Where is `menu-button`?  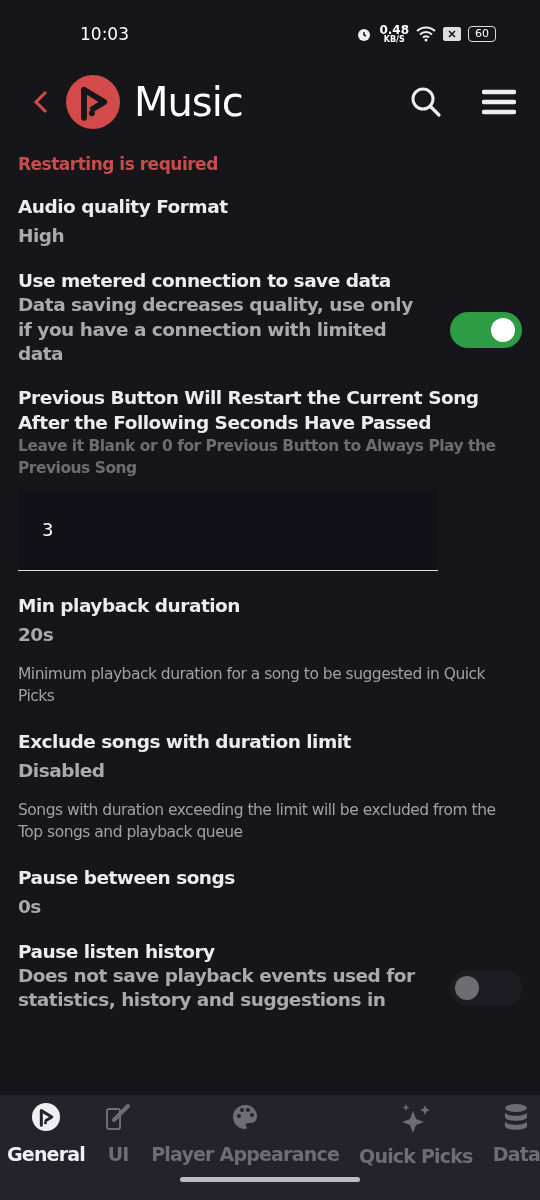
menu-button is located at coordinates (499, 102).